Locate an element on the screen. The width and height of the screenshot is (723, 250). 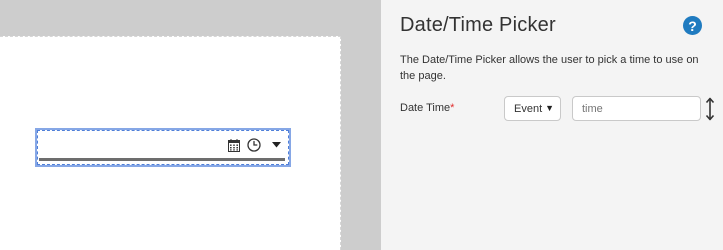
panel-title: Date/Time Picker is located at coordinates (478, 25).